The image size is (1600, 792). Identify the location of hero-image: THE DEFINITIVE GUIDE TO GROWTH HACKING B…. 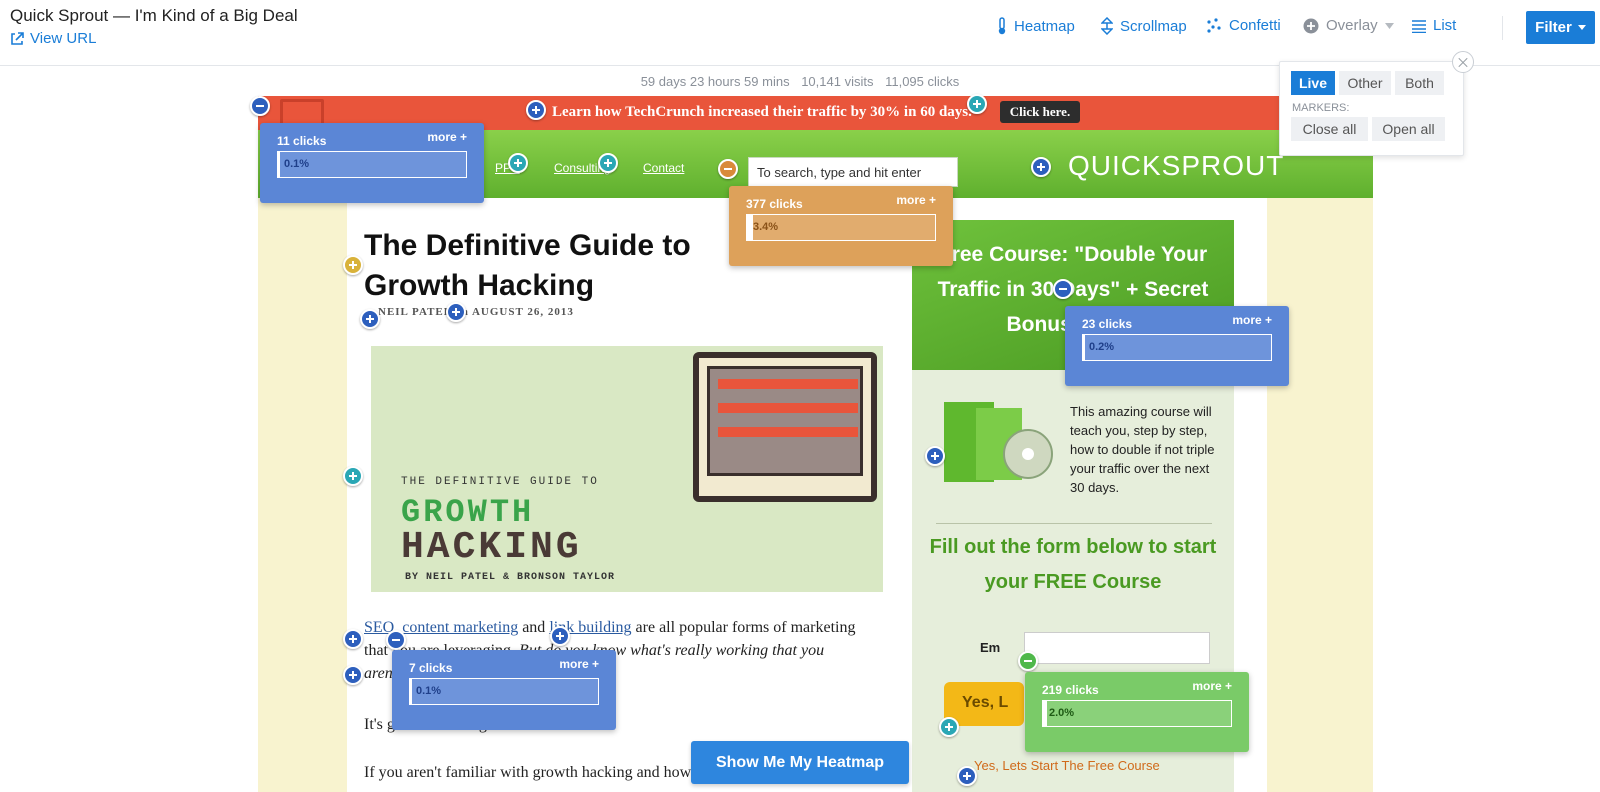
(627, 469).